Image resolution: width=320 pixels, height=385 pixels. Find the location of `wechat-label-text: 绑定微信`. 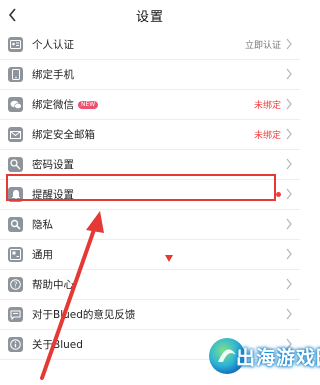

wechat-label-text: 绑定微信 is located at coordinates (53, 105).